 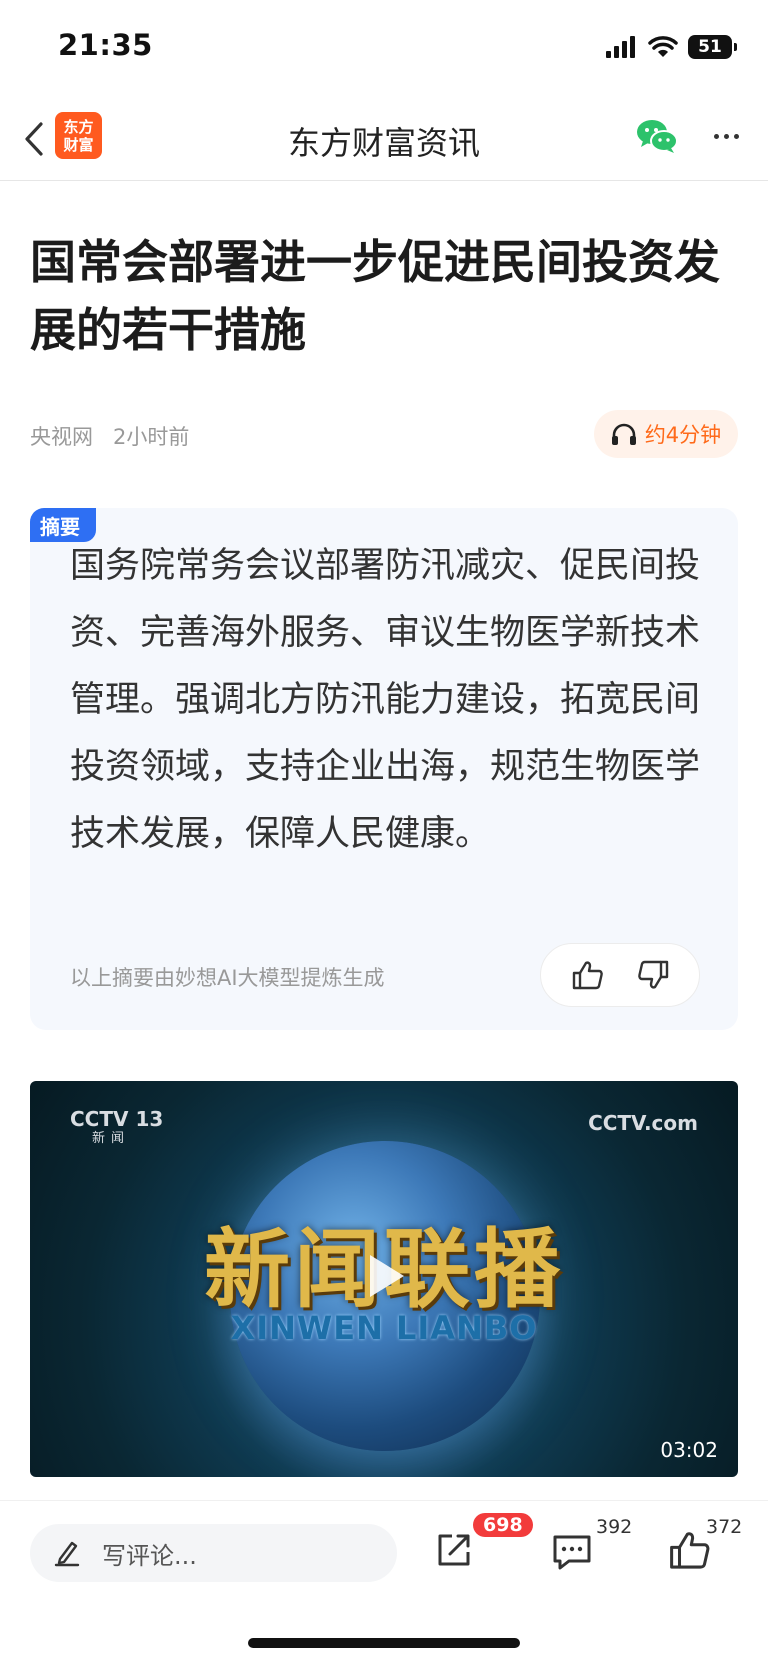 I want to click on wechat-share-button, so click(x=657, y=136).